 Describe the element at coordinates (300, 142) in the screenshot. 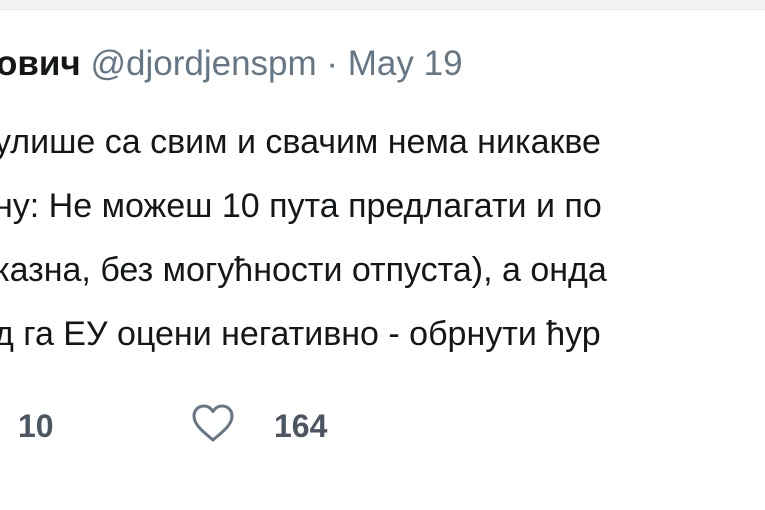

I see `tweet-text-line: улише са свим и свачим нема никакве` at that location.